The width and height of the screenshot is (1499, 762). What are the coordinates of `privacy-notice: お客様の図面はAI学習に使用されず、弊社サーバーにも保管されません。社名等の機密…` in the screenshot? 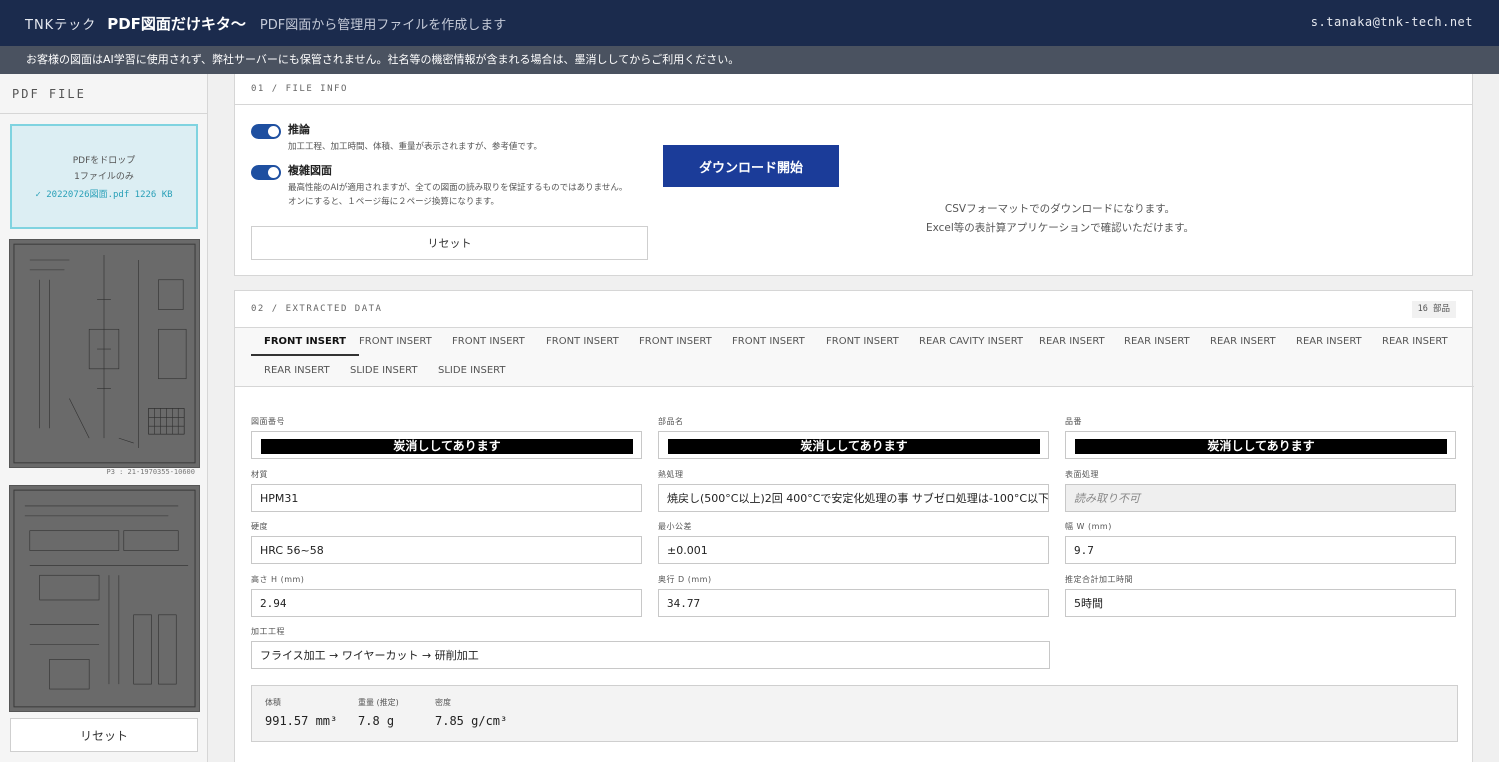 It's located at (749, 60).